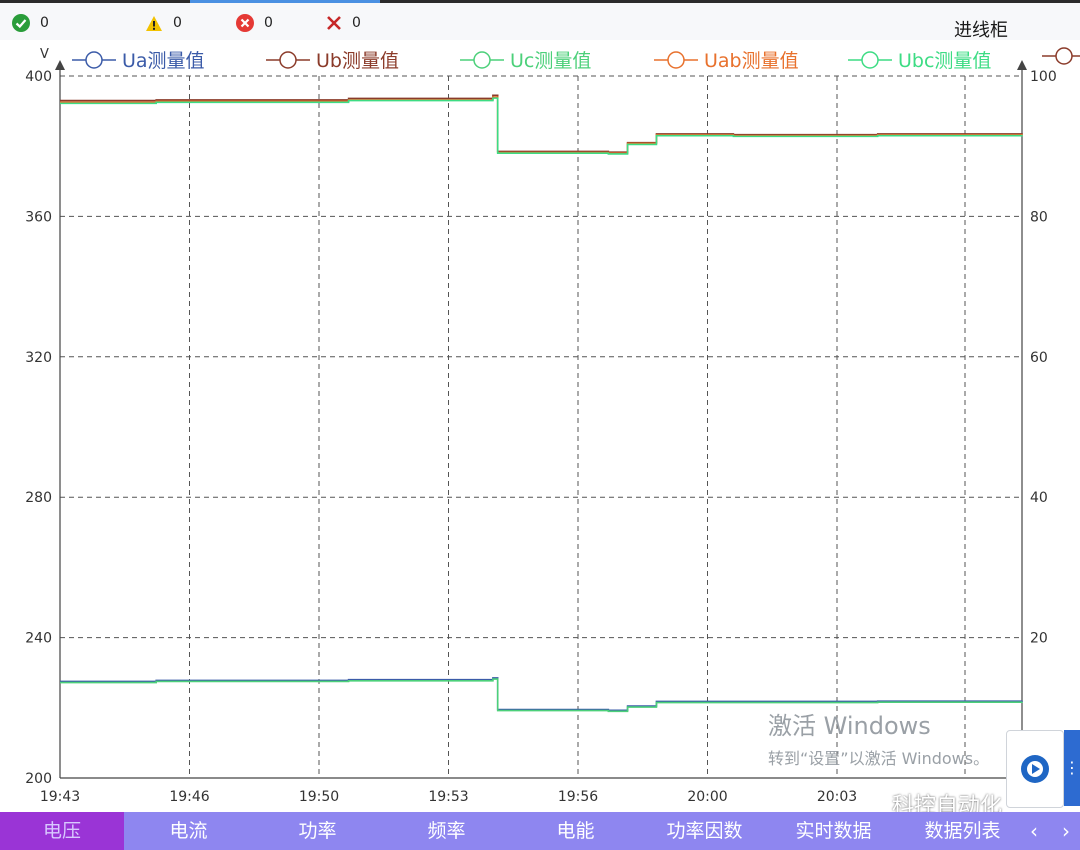 The image size is (1080, 850). What do you see at coordinates (44, 23) in the screenshot?
I see `ok-count: 0` at bounding box center [44, 23].